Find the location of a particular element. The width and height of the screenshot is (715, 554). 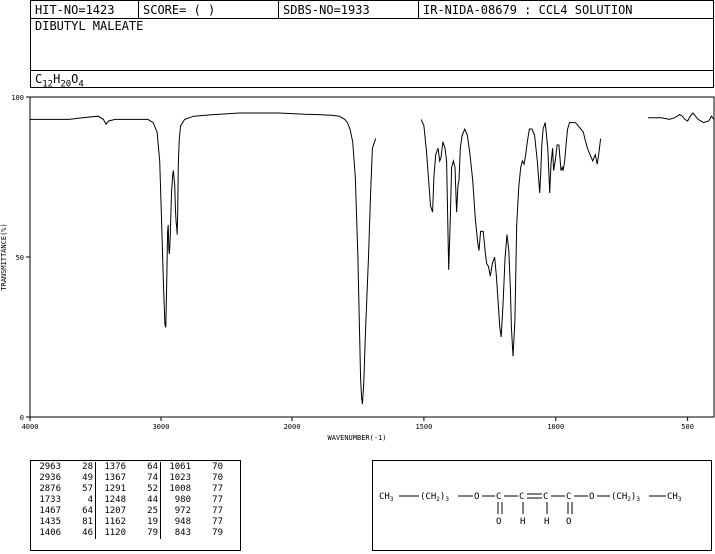

x-tick-label: 500 is located at coordinates (687, 427).